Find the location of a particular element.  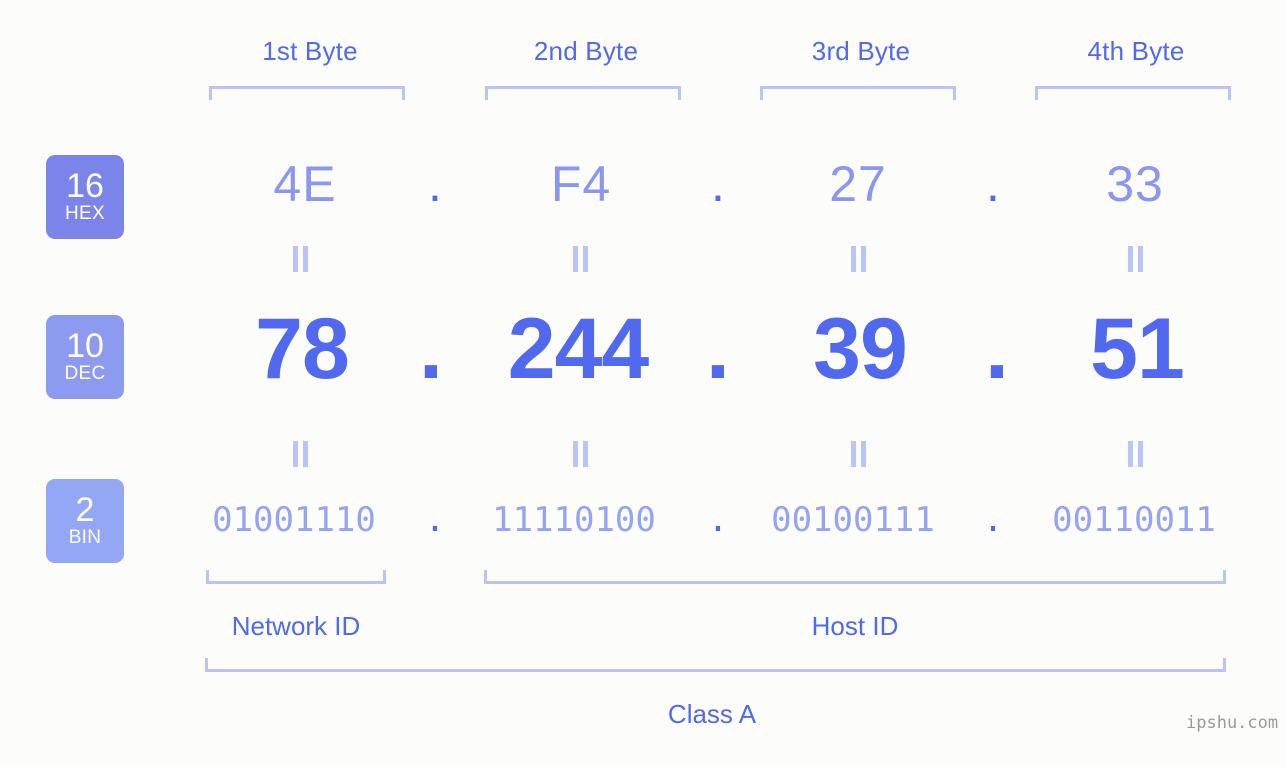

hex-octet-4: 33 is located at coordinates (1135, 184).